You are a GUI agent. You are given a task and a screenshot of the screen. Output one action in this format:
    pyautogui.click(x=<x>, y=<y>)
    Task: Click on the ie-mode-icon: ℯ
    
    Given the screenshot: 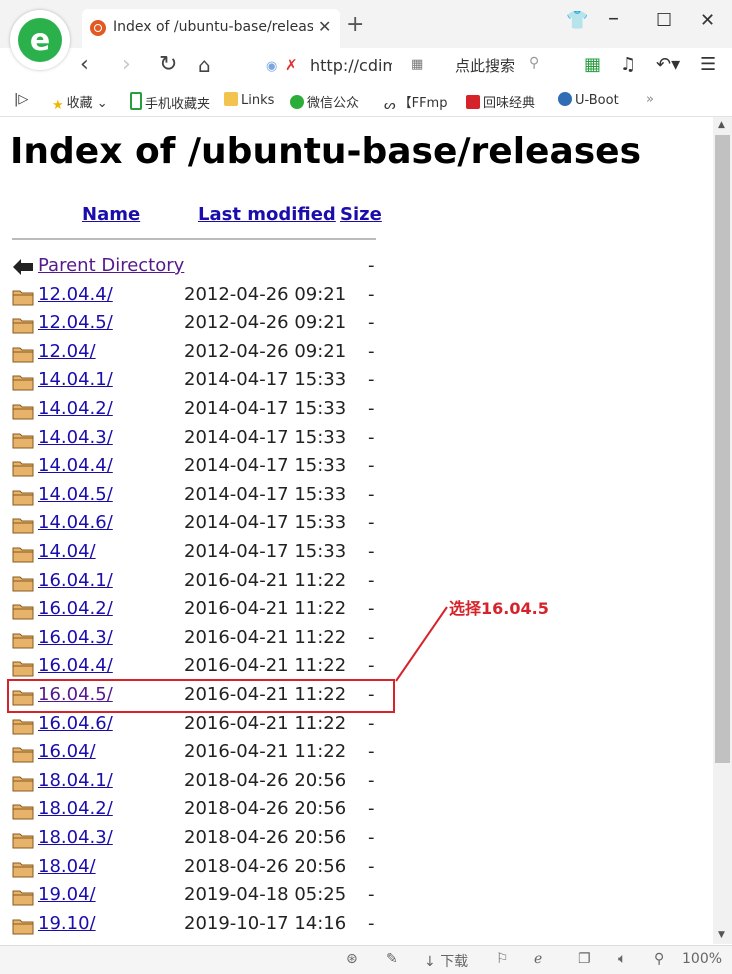 What is the action you would take?
    pyautogui.click(x=538, y=959)
    